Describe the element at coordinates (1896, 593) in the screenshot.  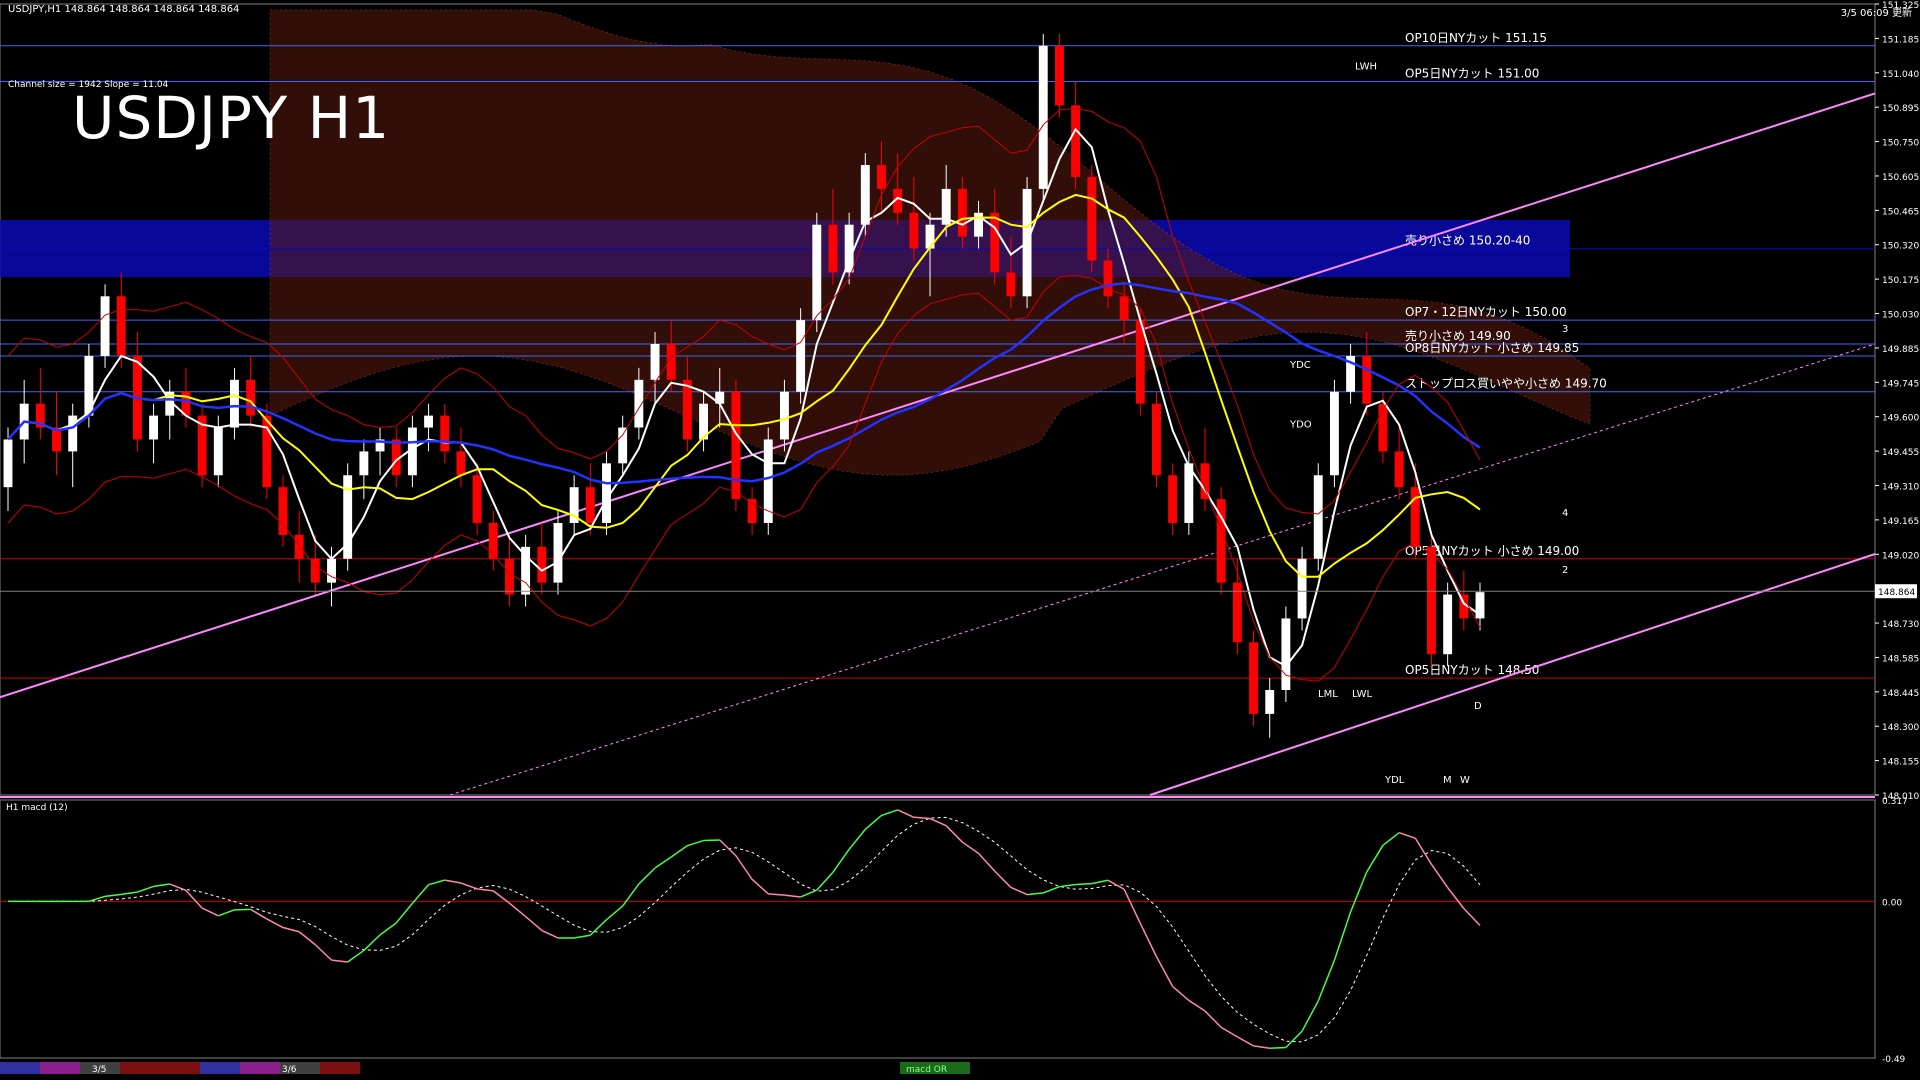
I see `current-price-text: 148.864` at that location.